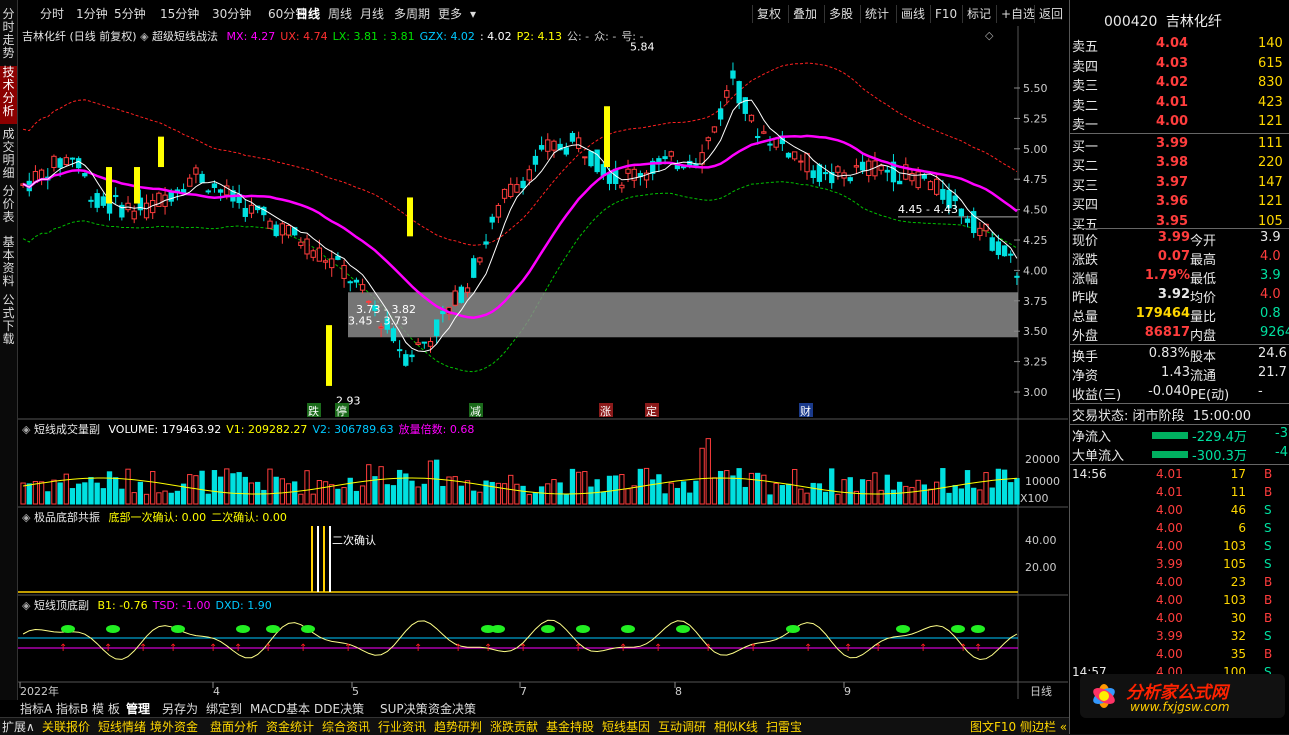  Describe the element at coordinates (1092, 437) in the screenshot. I see `flow-label: 净流入` at that location.